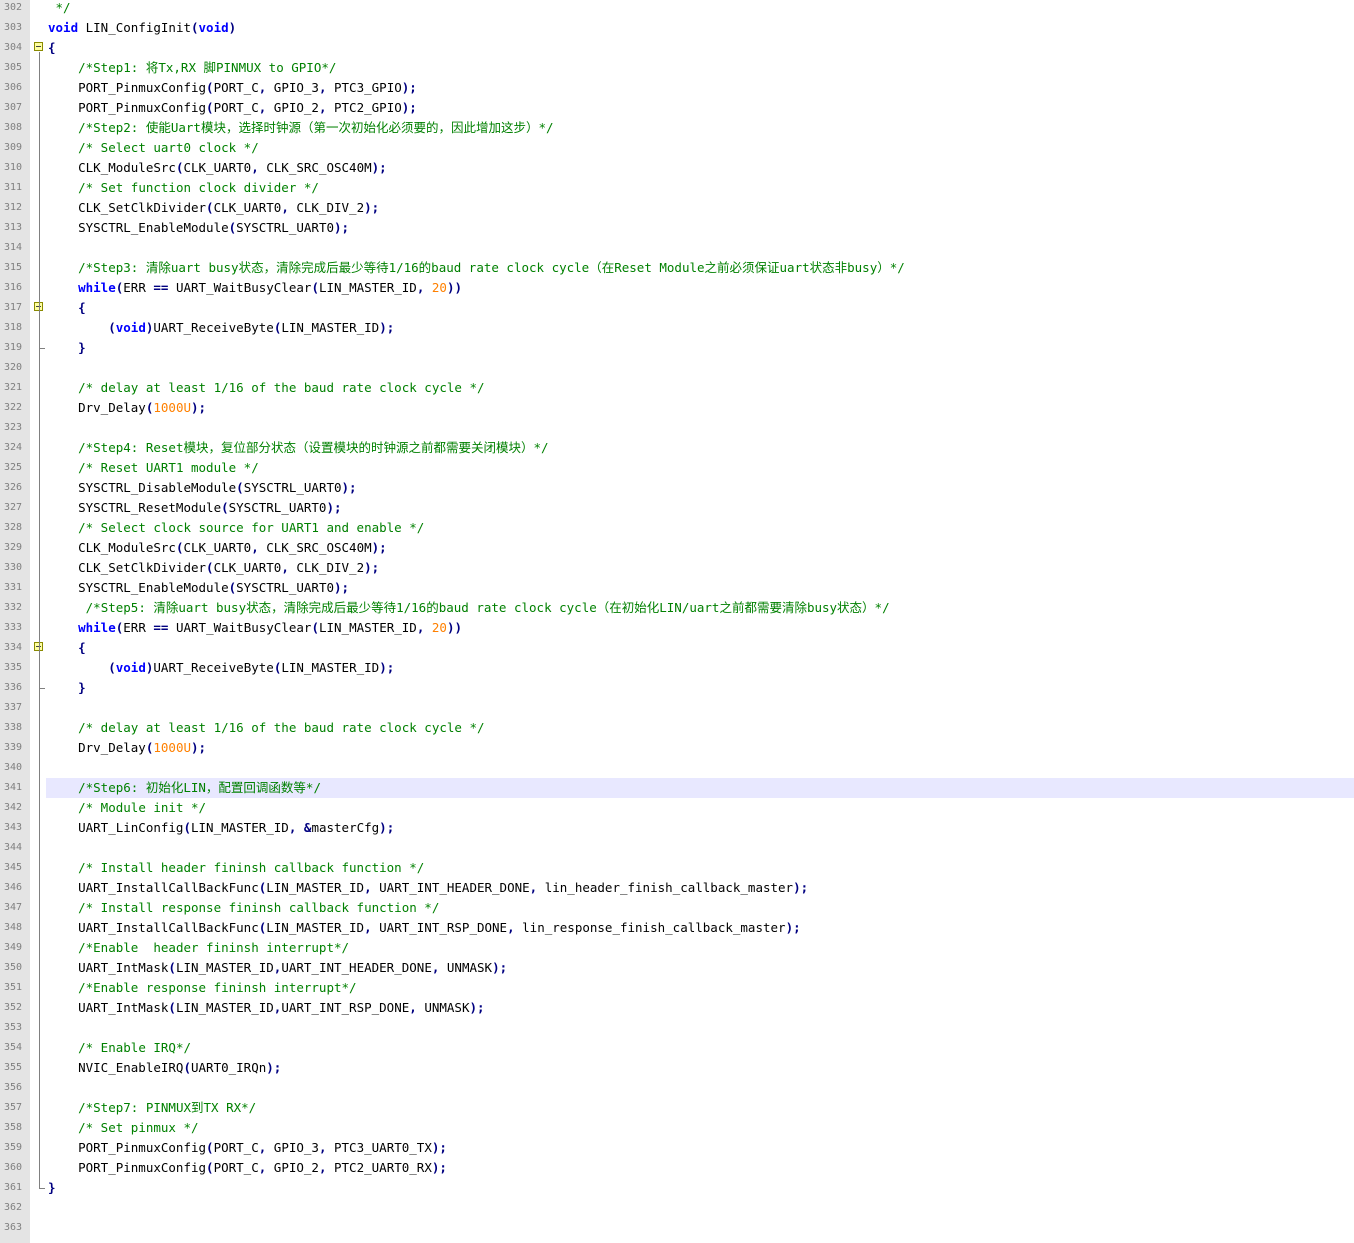 The width and height of the screenshot is (1354, 1243). I want to click on line-number: 311, so click(12, 187).